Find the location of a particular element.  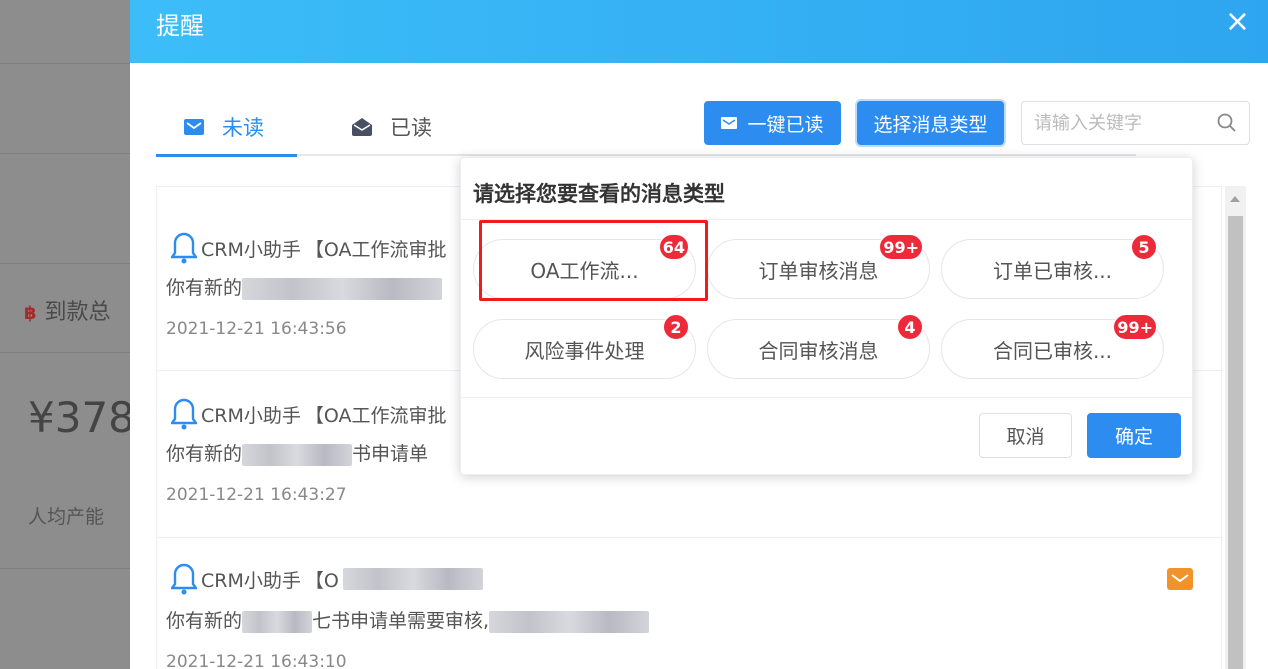

dialog-title: 提醒 is located at coordinates (180, 26).